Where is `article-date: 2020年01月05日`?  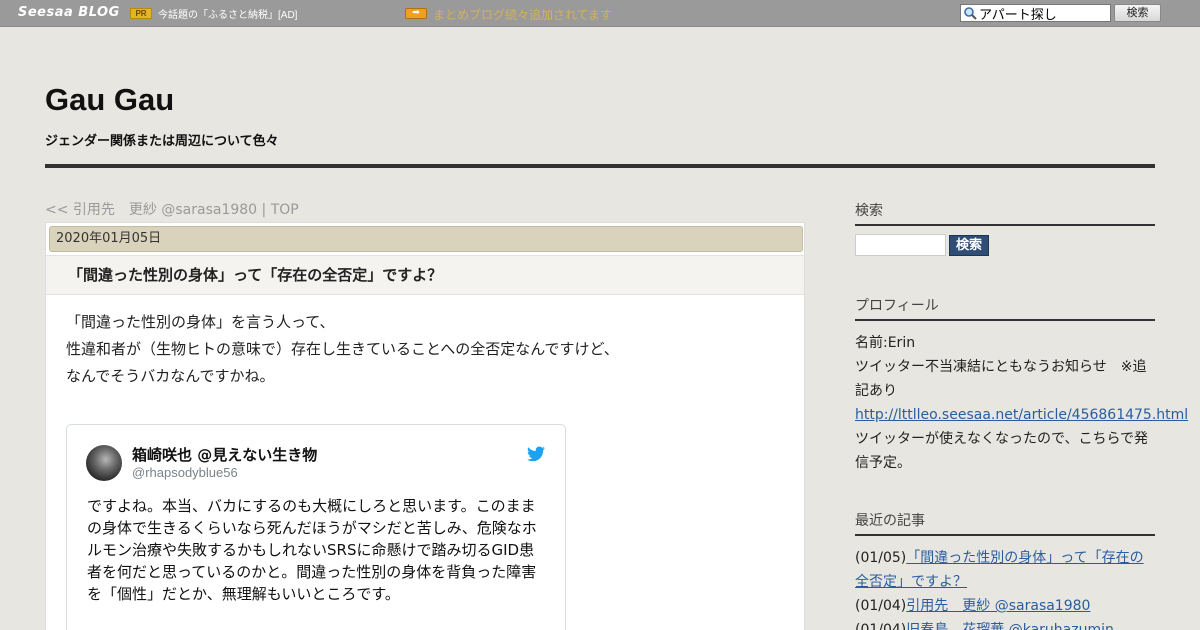 article-date: 2020年01月05日 is located at coordinates (426, 239).